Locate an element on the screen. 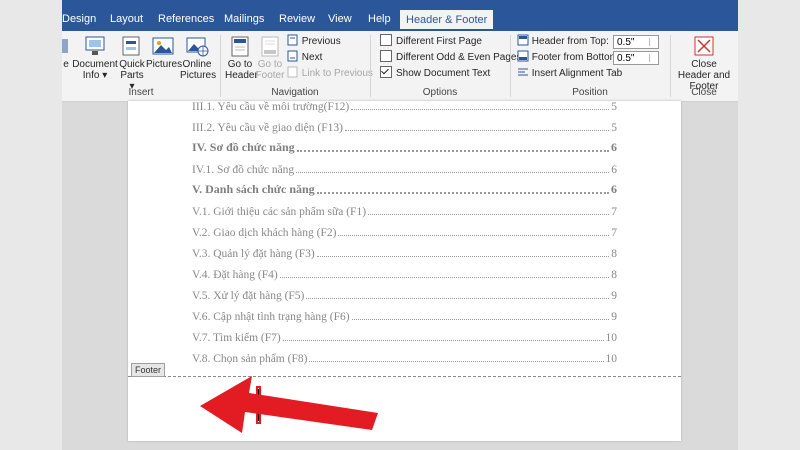 The height and width of the screenshot is (450, 800). red-arrow-annotation is located at coordinates (289, 404).